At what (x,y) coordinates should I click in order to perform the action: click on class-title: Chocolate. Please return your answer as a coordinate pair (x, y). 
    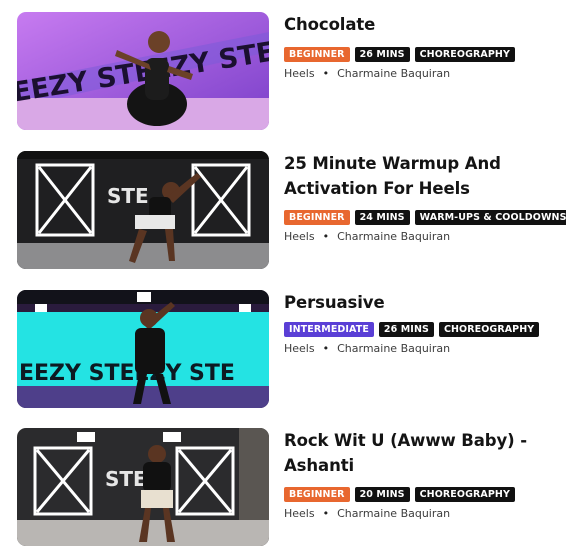
    Looking at the image, I should click on (419, 24).